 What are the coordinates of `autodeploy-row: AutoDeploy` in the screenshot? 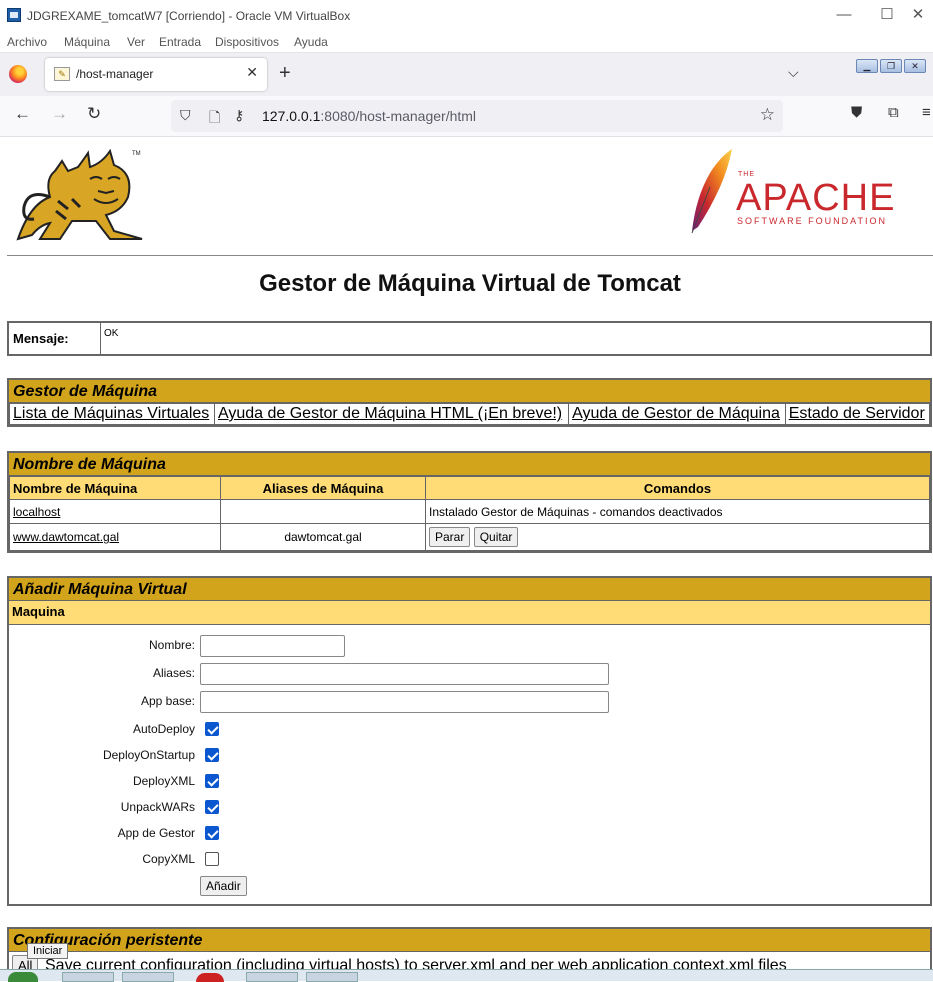 It's located at (469, 730).